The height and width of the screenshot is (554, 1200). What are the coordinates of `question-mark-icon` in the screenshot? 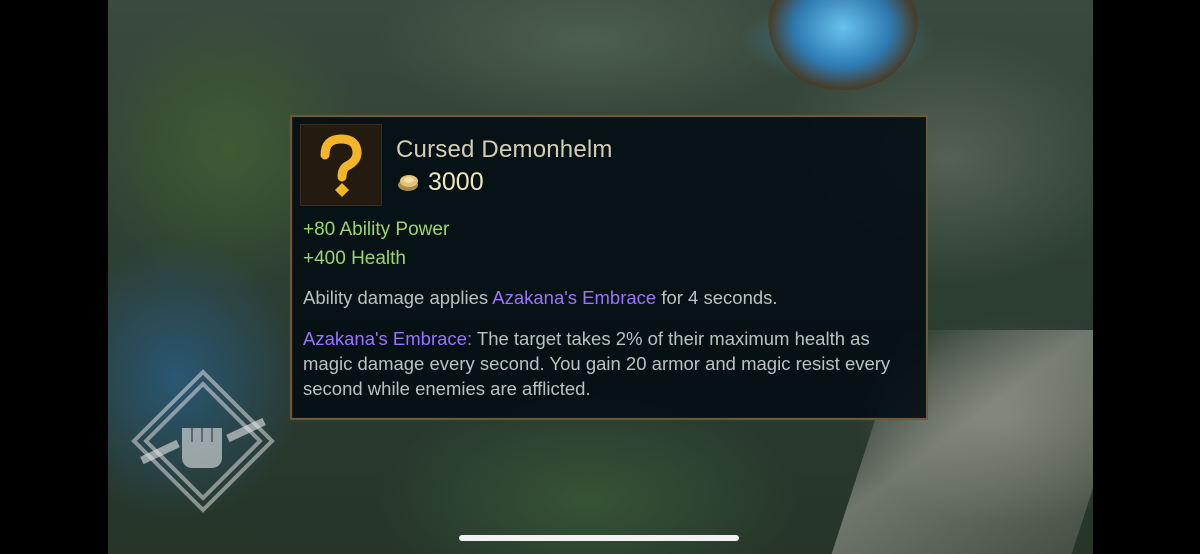 It's located at (341, 165).